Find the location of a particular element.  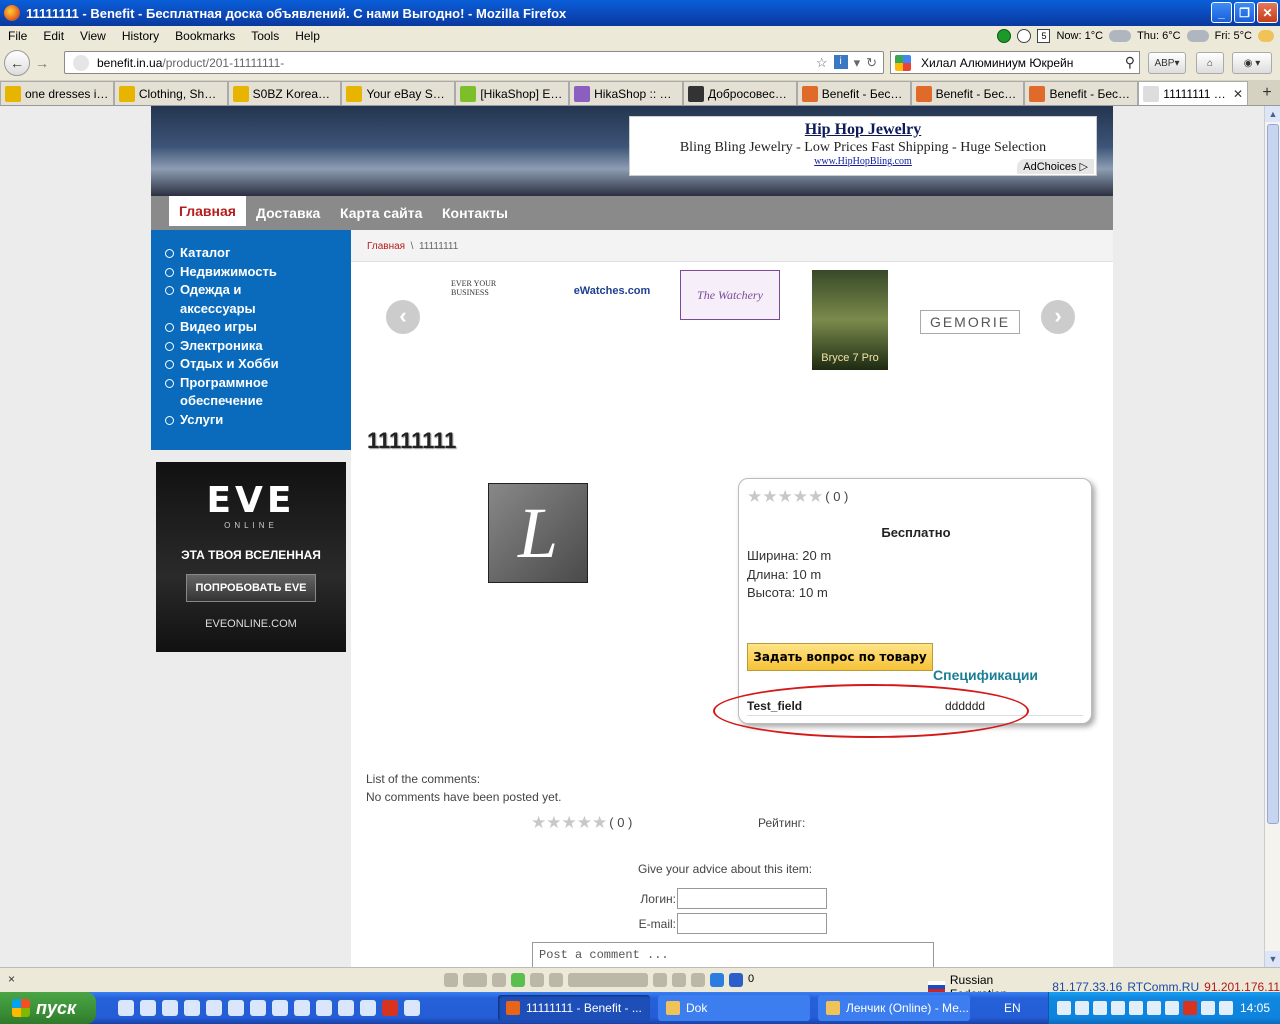

minimize-button: _ is located at coordinates (1221, 12).